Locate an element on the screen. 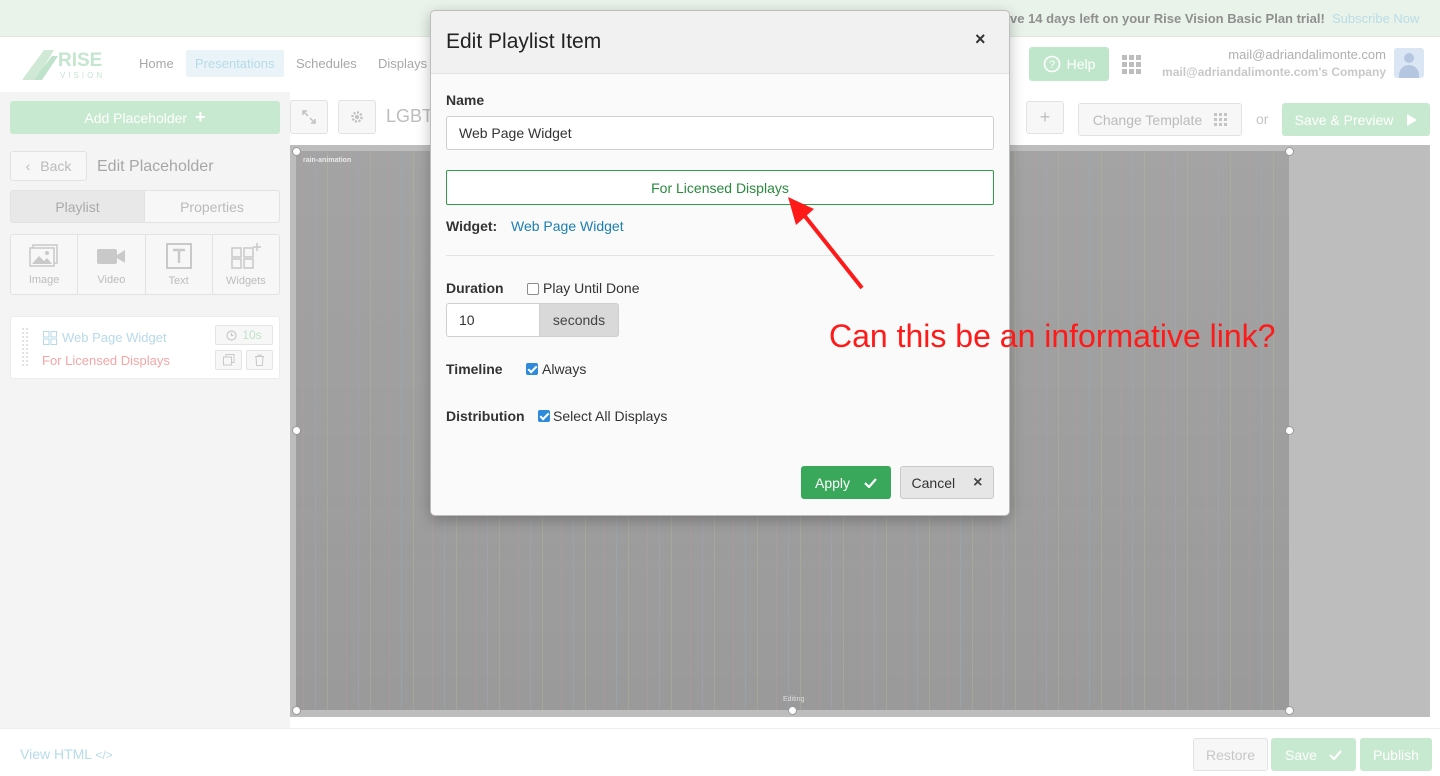 The image size is (1440, 776). select-all-displays-checkbox is located at coordinates (544, 416).